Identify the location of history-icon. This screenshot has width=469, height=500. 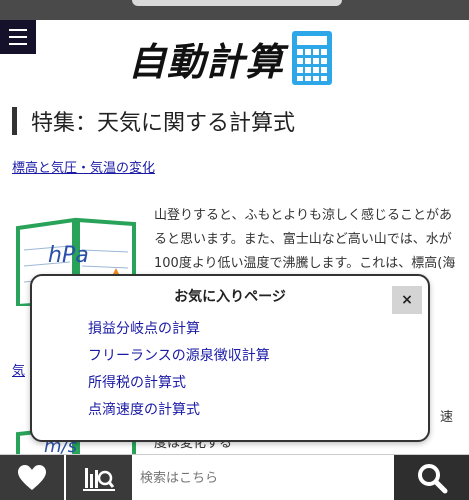
(99, 479).